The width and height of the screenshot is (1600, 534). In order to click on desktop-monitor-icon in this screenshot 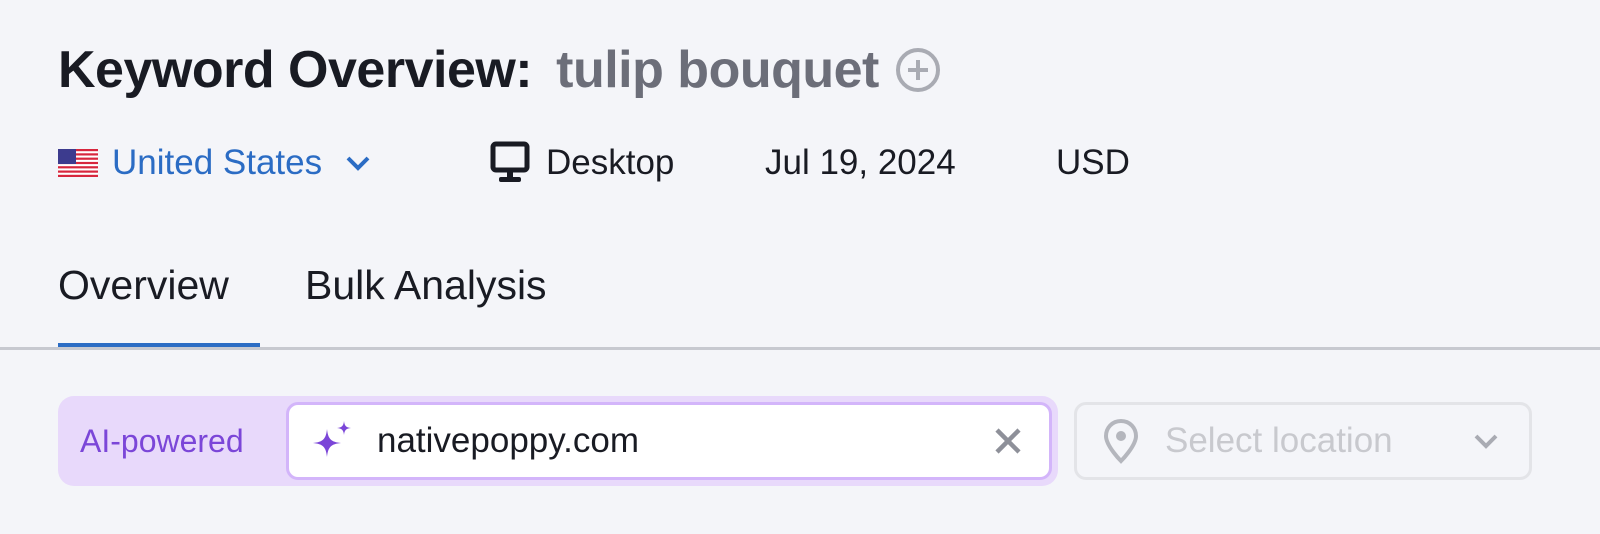, I will do `click(510, 161)`.